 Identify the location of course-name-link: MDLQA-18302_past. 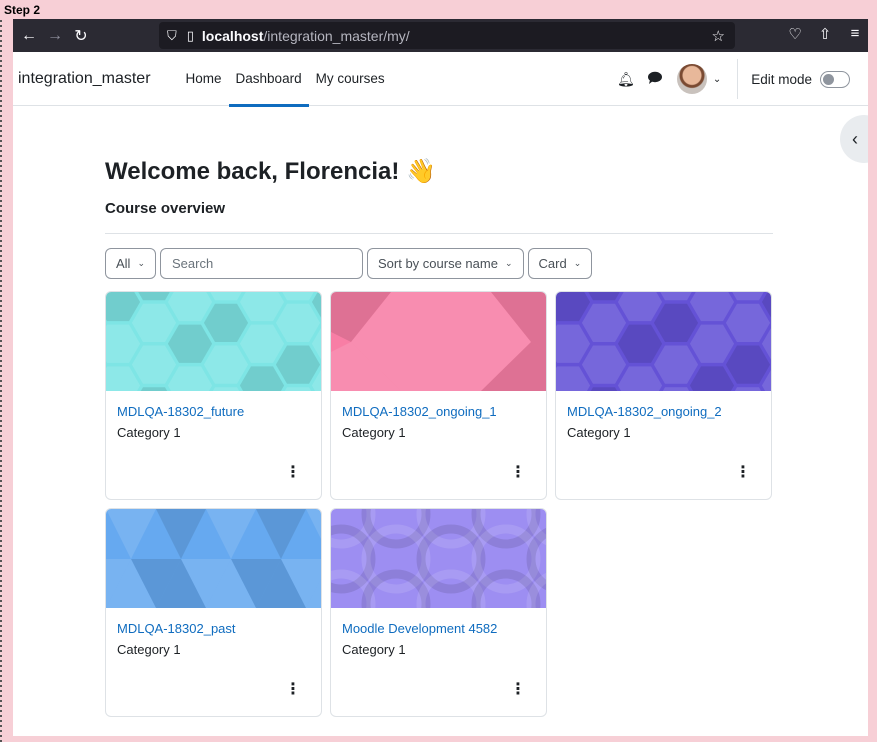
(213, 628).